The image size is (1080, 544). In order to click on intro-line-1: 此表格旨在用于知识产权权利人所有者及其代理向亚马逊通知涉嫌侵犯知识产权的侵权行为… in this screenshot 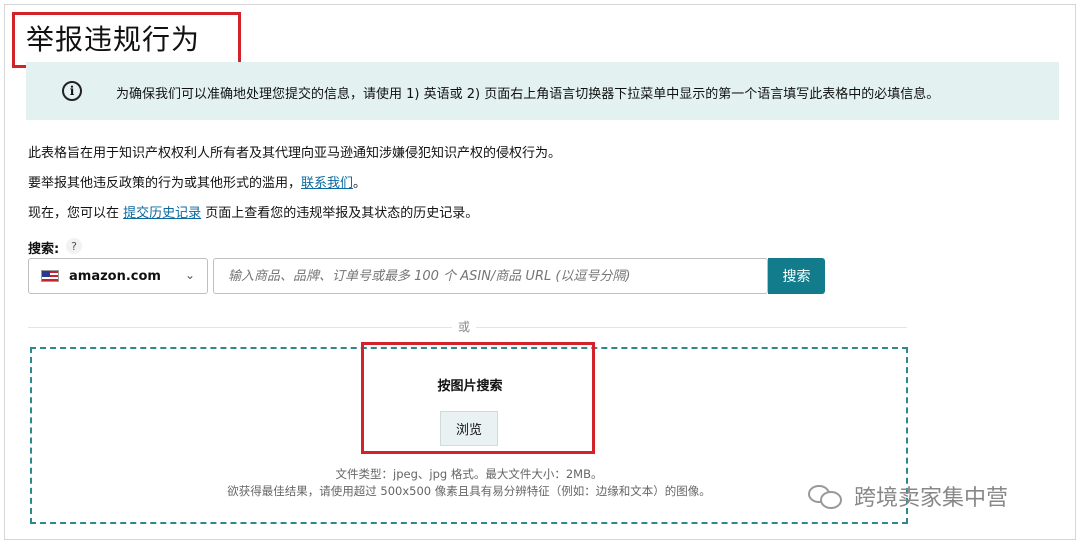, I will do `click(295, 153)`.